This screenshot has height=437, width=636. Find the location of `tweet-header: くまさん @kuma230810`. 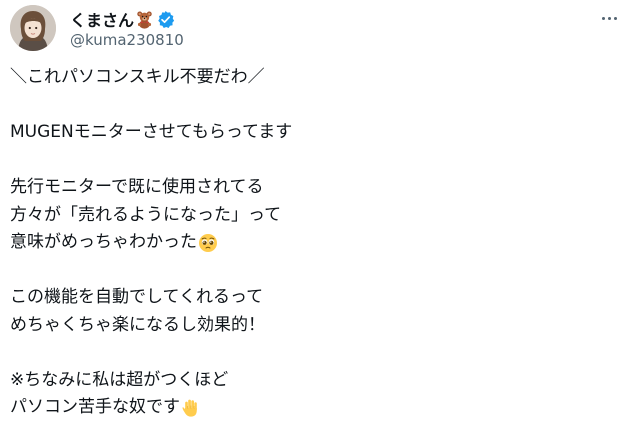

tweet-header: くまさん @kuma230810 is located at coordinates (318, 29).